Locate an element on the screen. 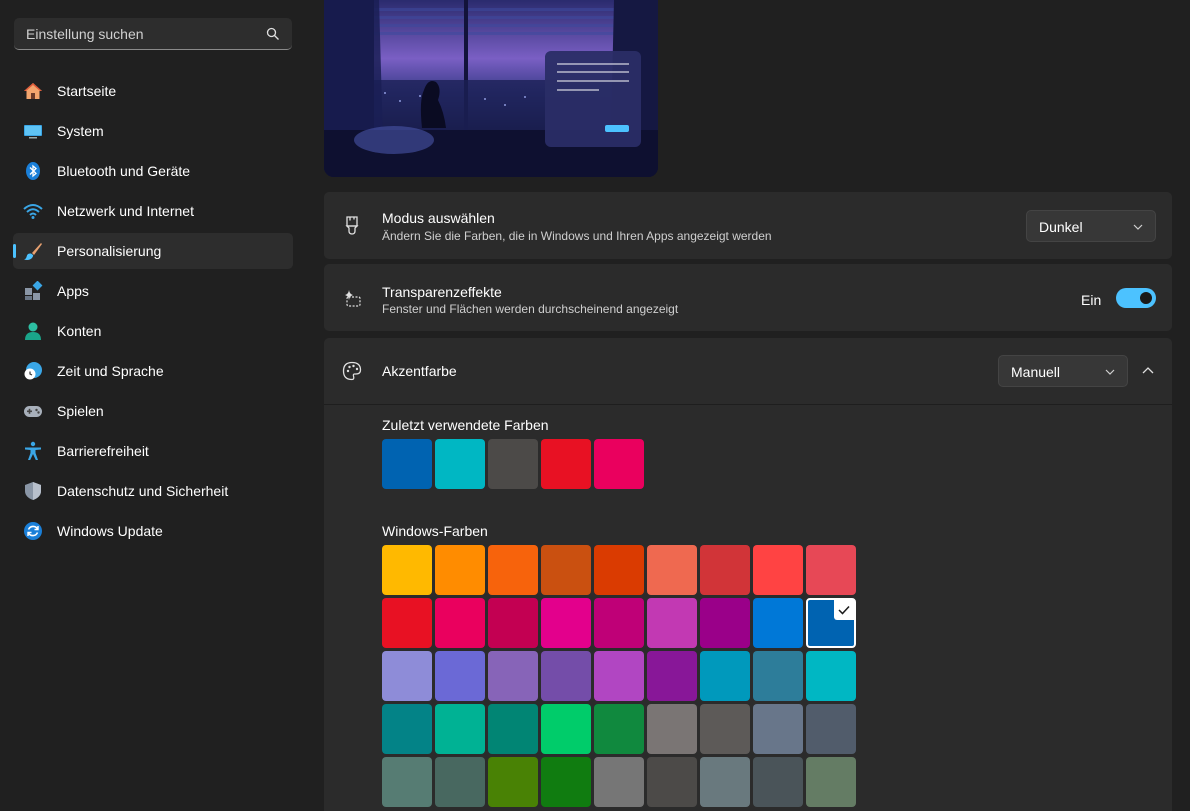  sidebar-item-label: Netzwerk und Internet is located at coordinates (125, 211).